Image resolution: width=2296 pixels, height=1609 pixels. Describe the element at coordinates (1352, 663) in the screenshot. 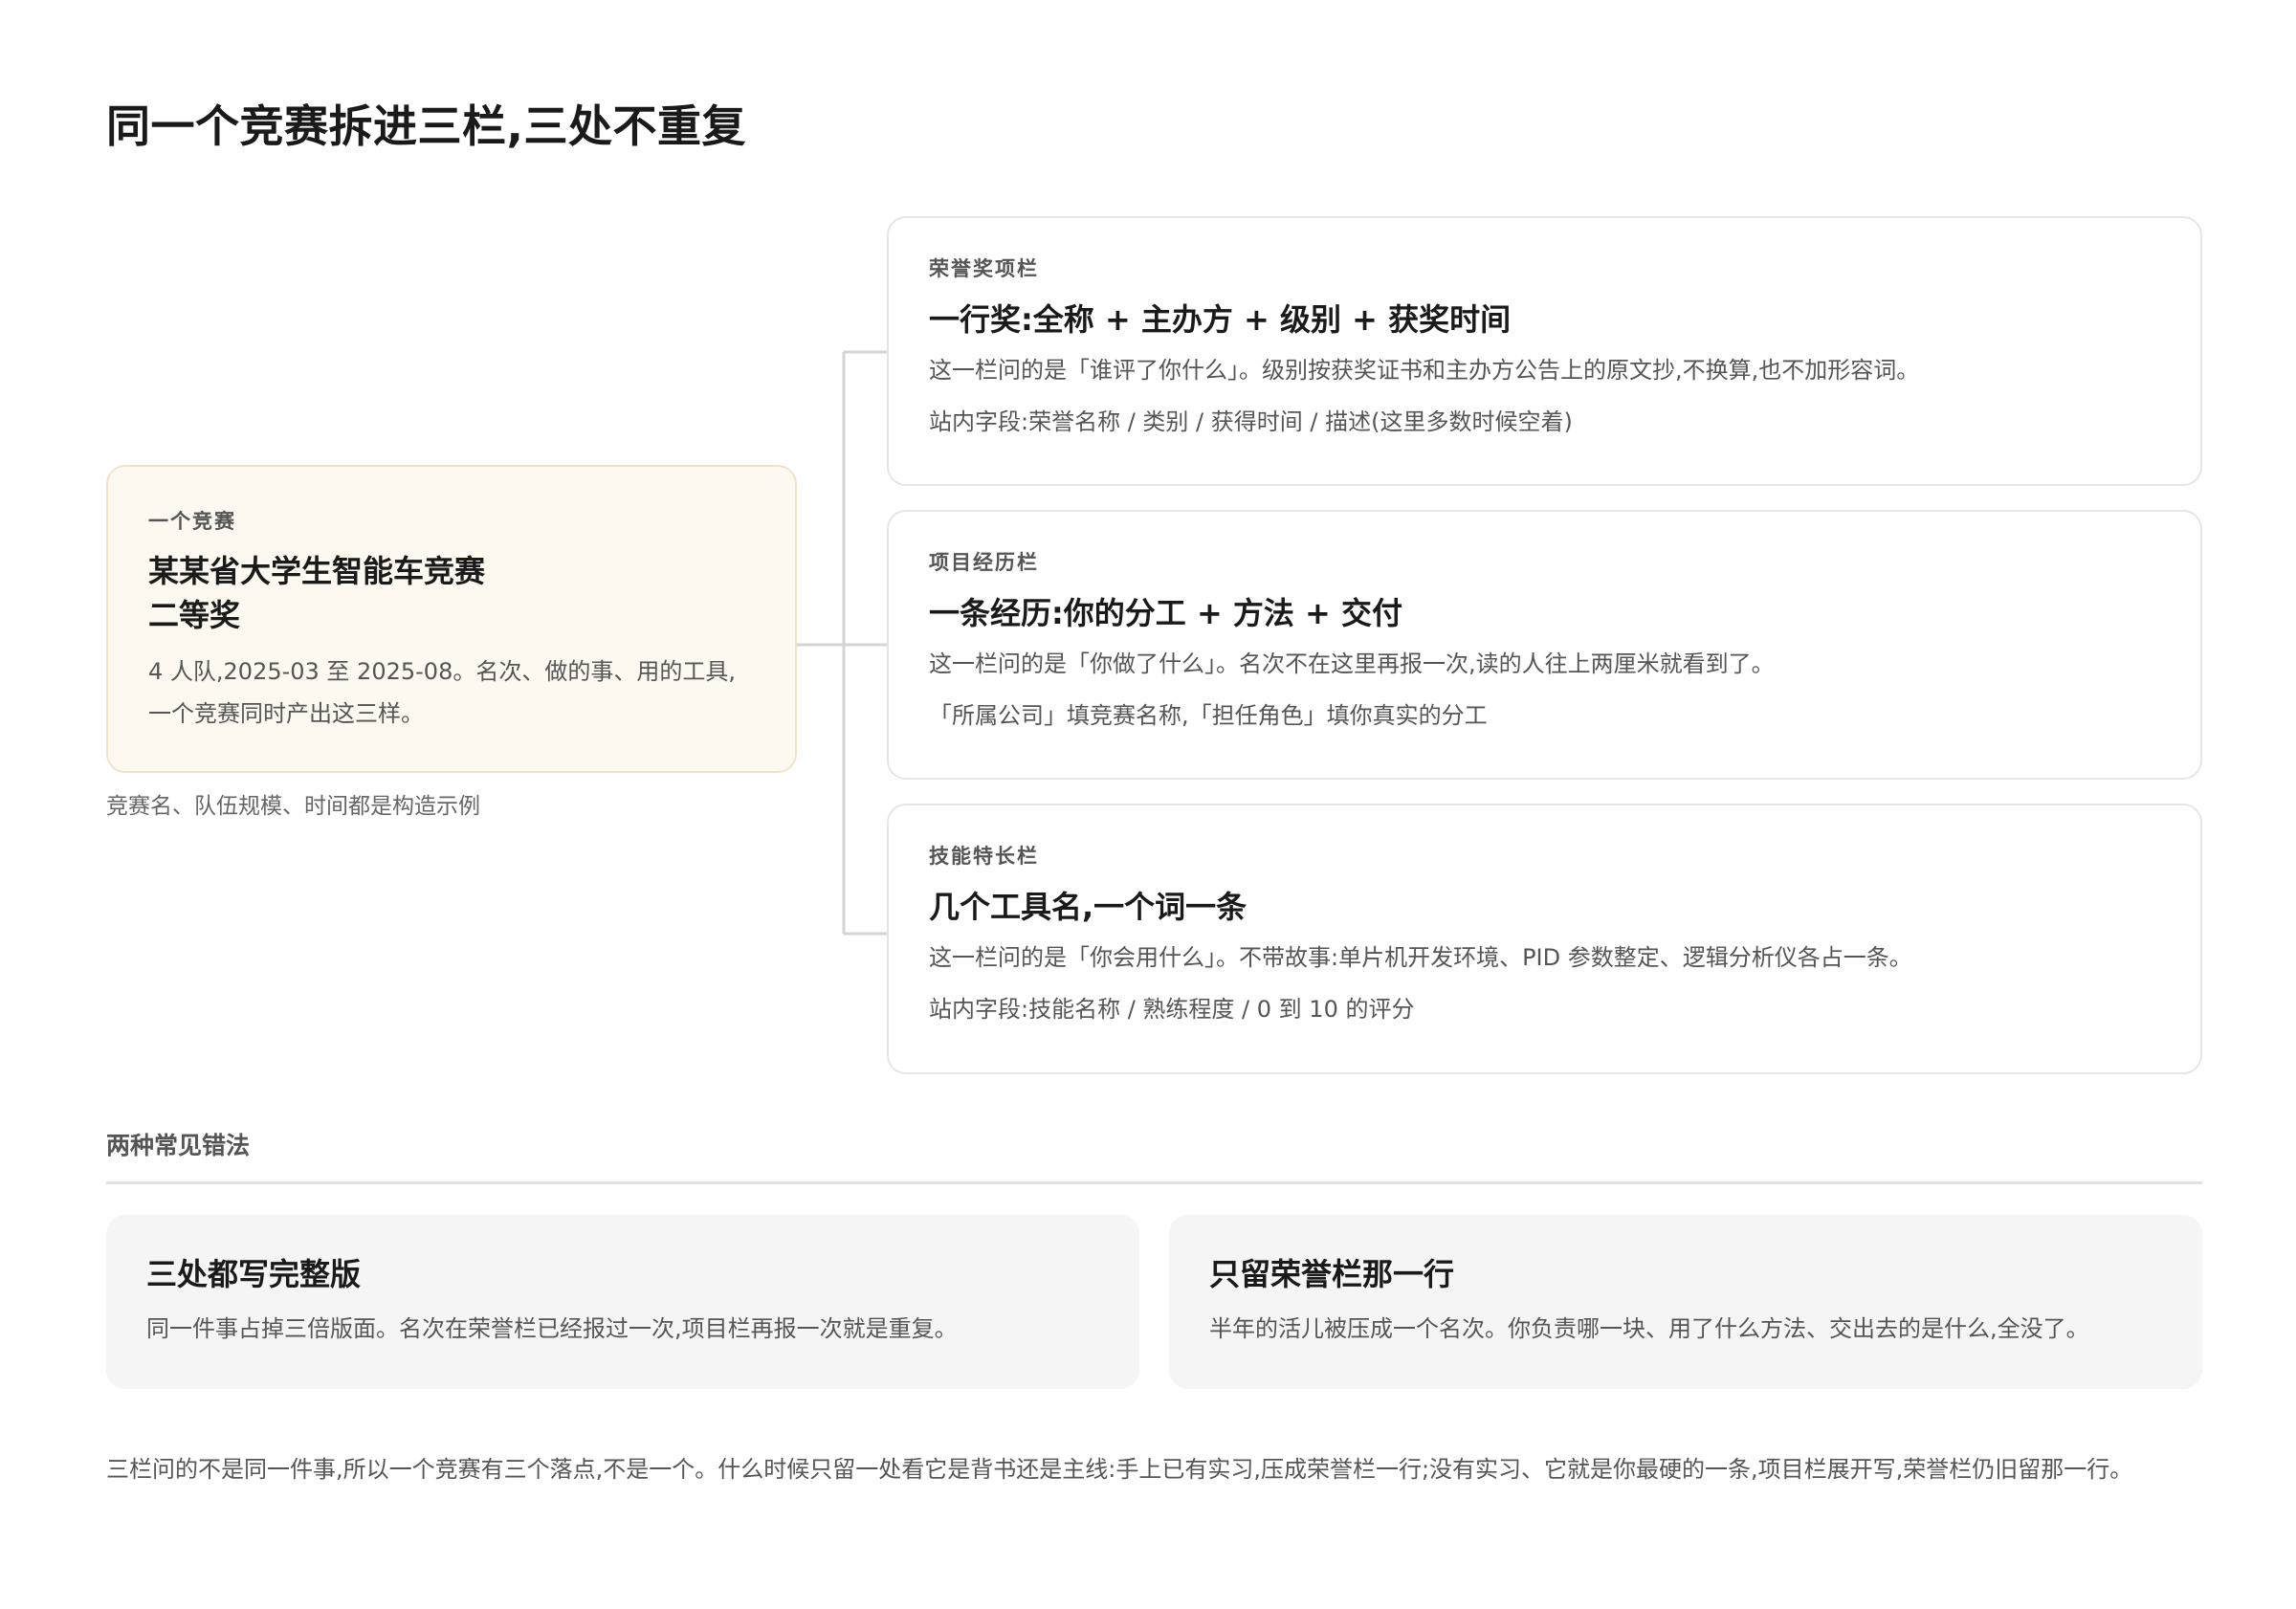

I see `project-description: 这一栏问的是「你做了什么」。名次不在这里再报一次,读的人往上两厘米就看到了。` at that location.